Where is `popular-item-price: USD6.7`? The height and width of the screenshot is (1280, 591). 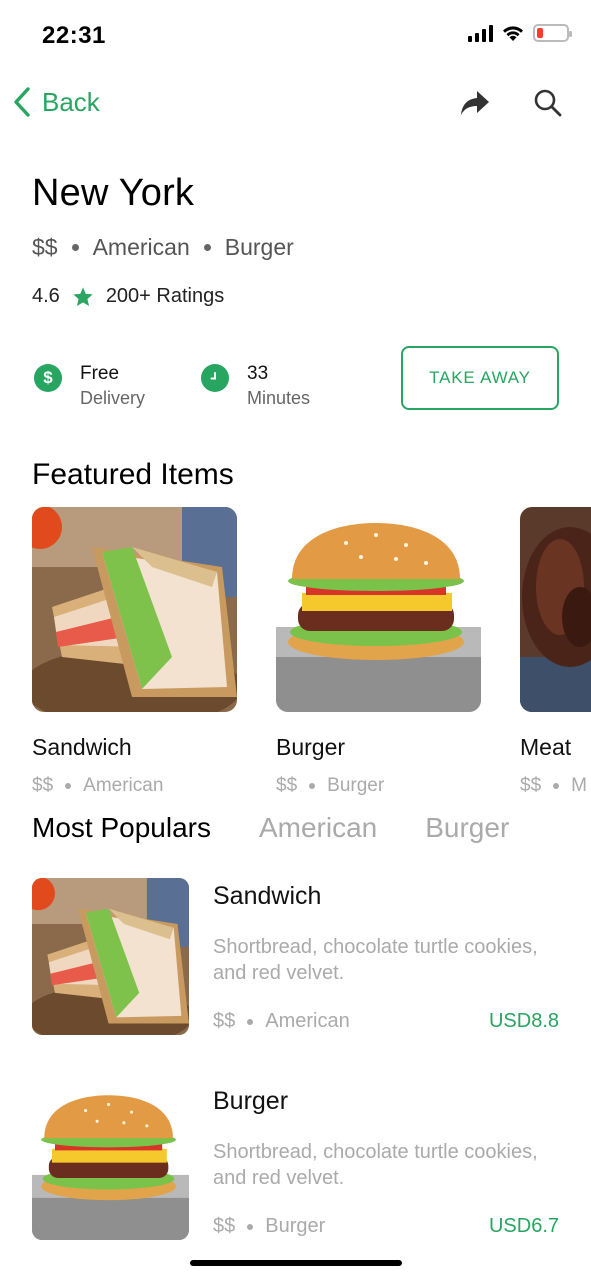
popular-item-price: USD6.7 is located at coordinates (523, 1226).